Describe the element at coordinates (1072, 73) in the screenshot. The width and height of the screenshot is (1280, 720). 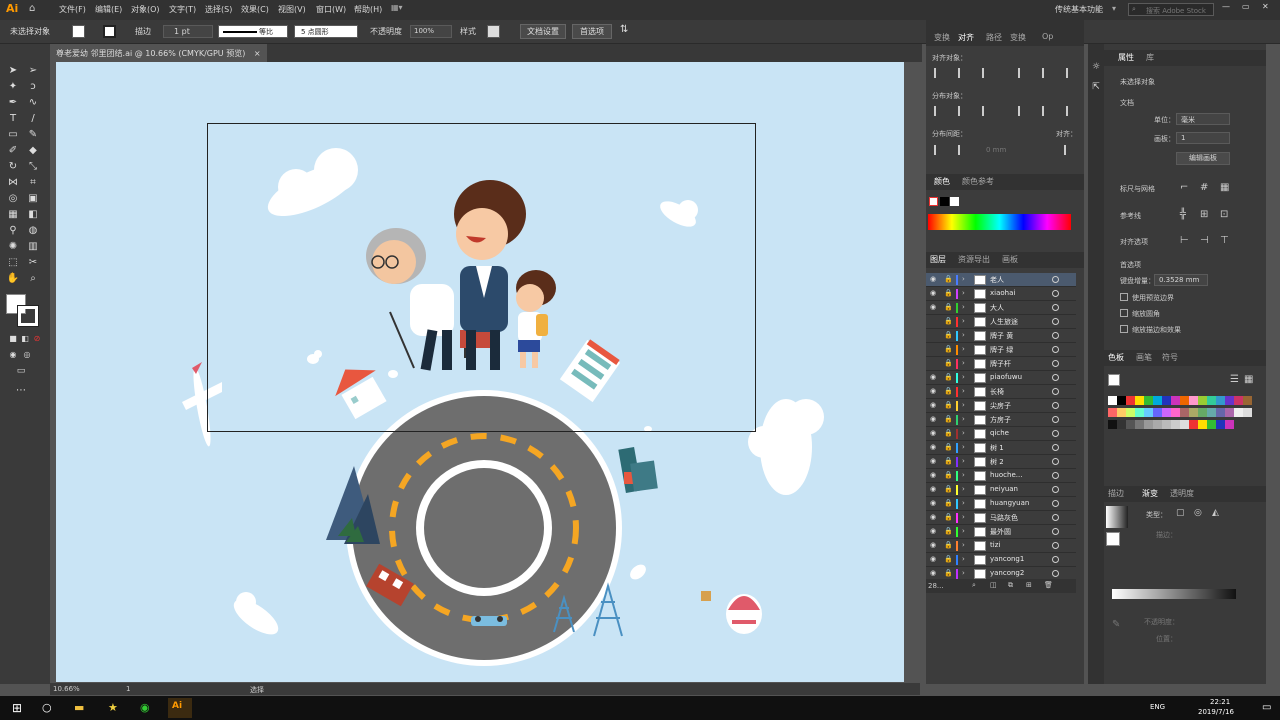
I see `align-bottom-icon` at that location.